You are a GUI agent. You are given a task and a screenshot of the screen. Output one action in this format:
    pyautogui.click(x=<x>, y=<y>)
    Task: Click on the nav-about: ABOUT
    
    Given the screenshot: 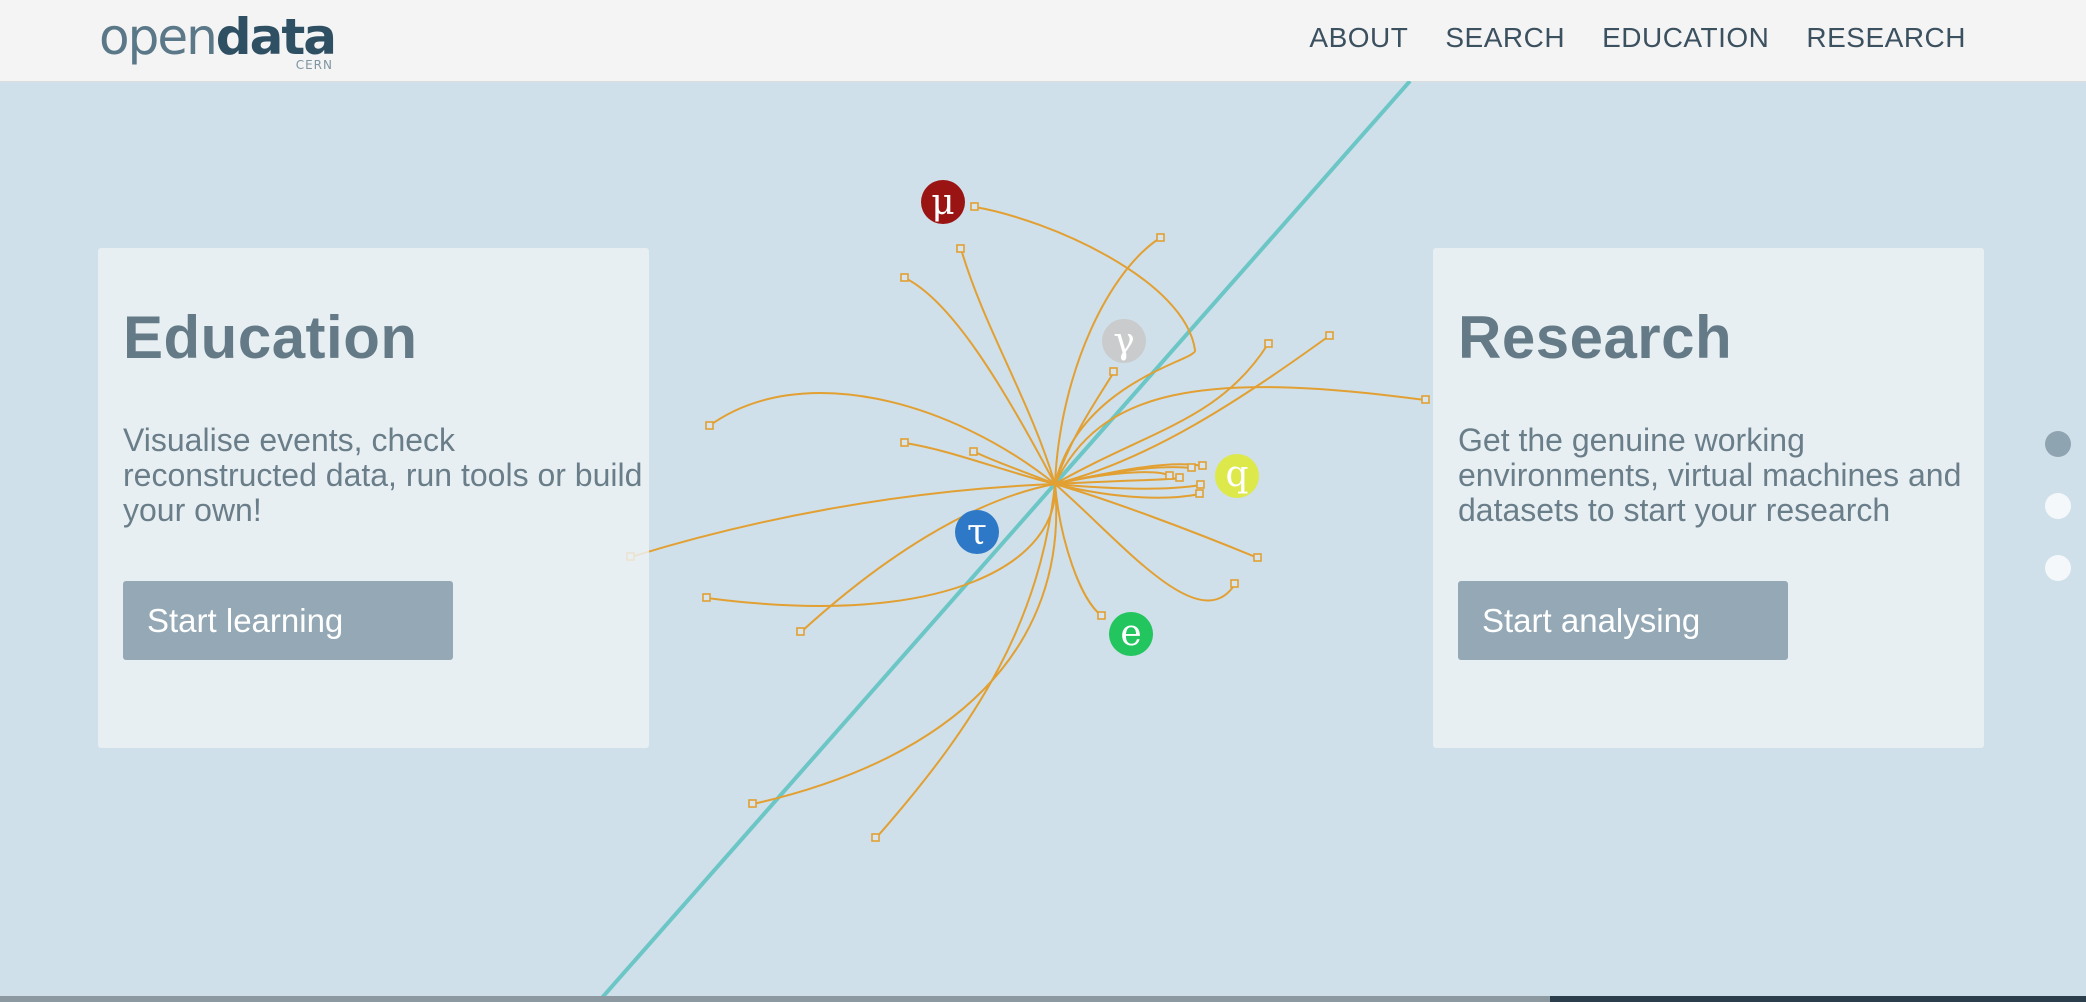 What is the action you would take?
    pyautogui.click(x=1358, y=38)
    